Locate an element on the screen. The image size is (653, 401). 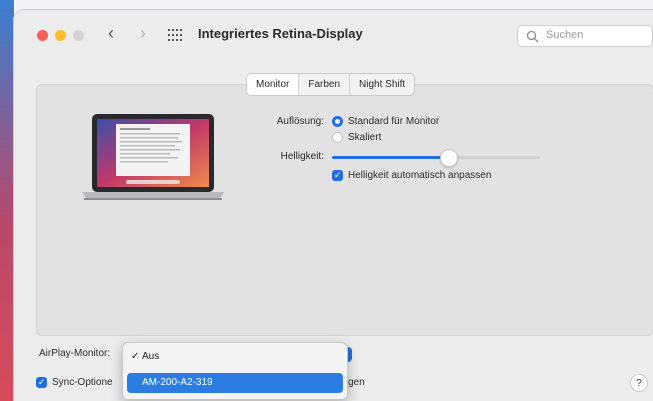
show-all-grid-icon is located at coordinates (175, 35).